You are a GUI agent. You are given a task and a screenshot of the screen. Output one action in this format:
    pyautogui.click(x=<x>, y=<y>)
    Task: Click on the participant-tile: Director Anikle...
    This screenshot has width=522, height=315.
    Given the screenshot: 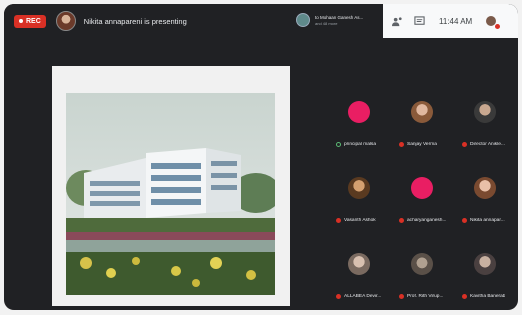 What is the action you would take?
    pyautogui.click(x=487, y=120)
    